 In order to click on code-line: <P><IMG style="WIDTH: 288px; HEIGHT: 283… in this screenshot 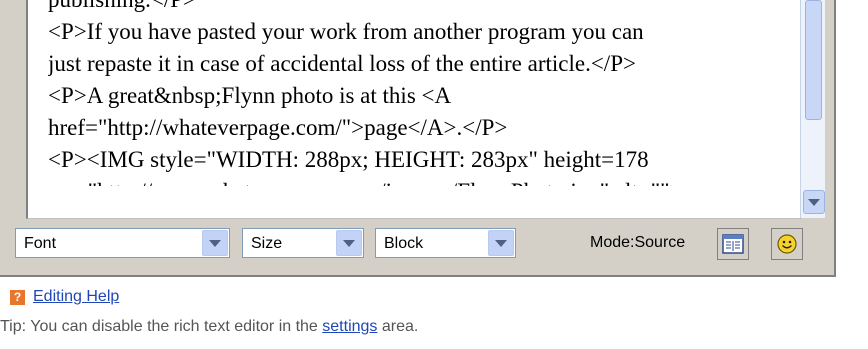, I will do `click(348, 159)`.